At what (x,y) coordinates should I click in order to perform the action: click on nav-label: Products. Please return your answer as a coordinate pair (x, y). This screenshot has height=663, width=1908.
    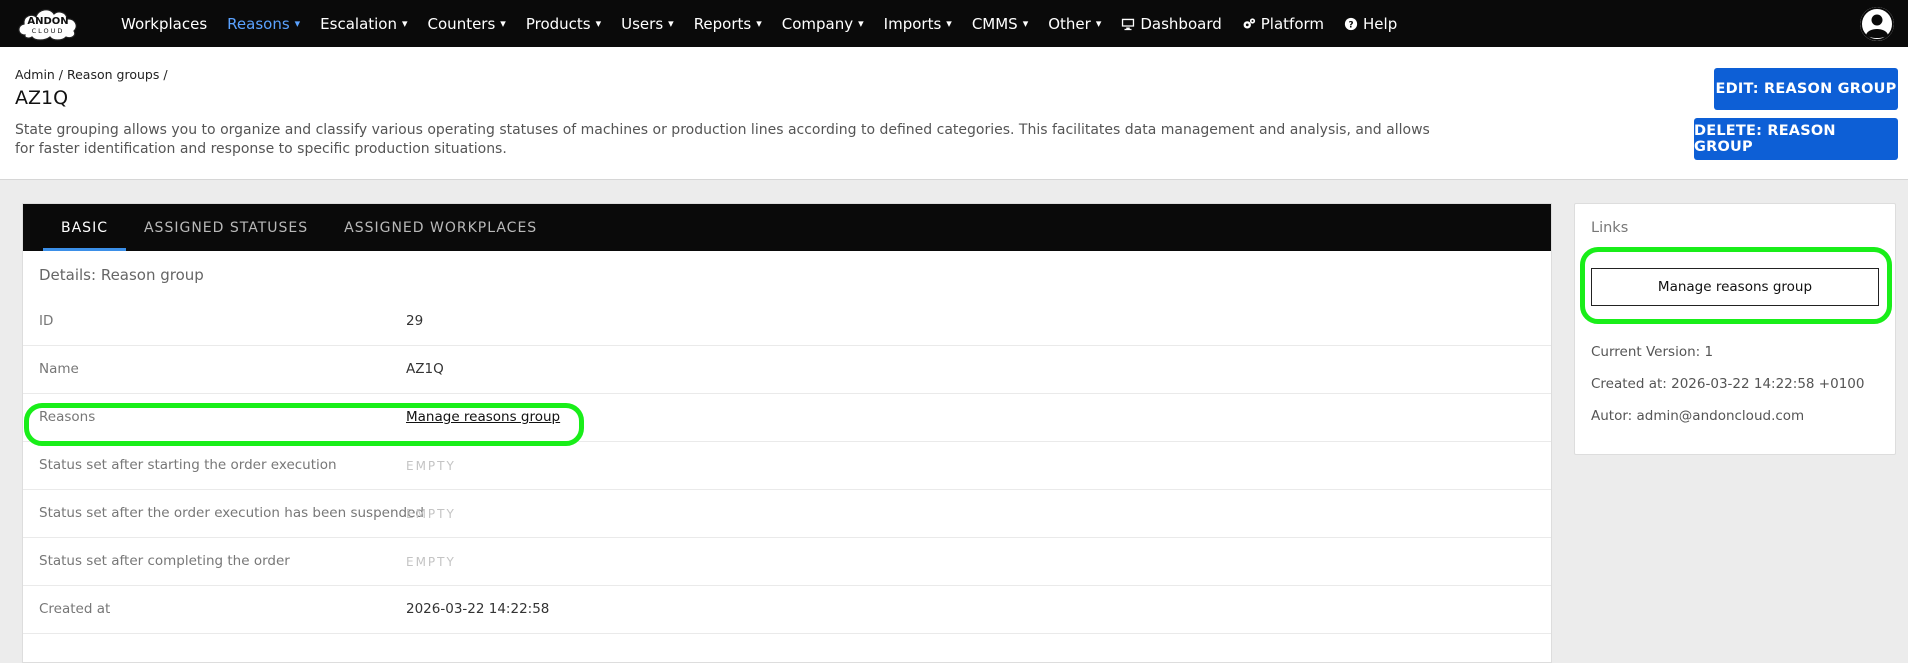
    Looking at the image, I should click on (558, 23).